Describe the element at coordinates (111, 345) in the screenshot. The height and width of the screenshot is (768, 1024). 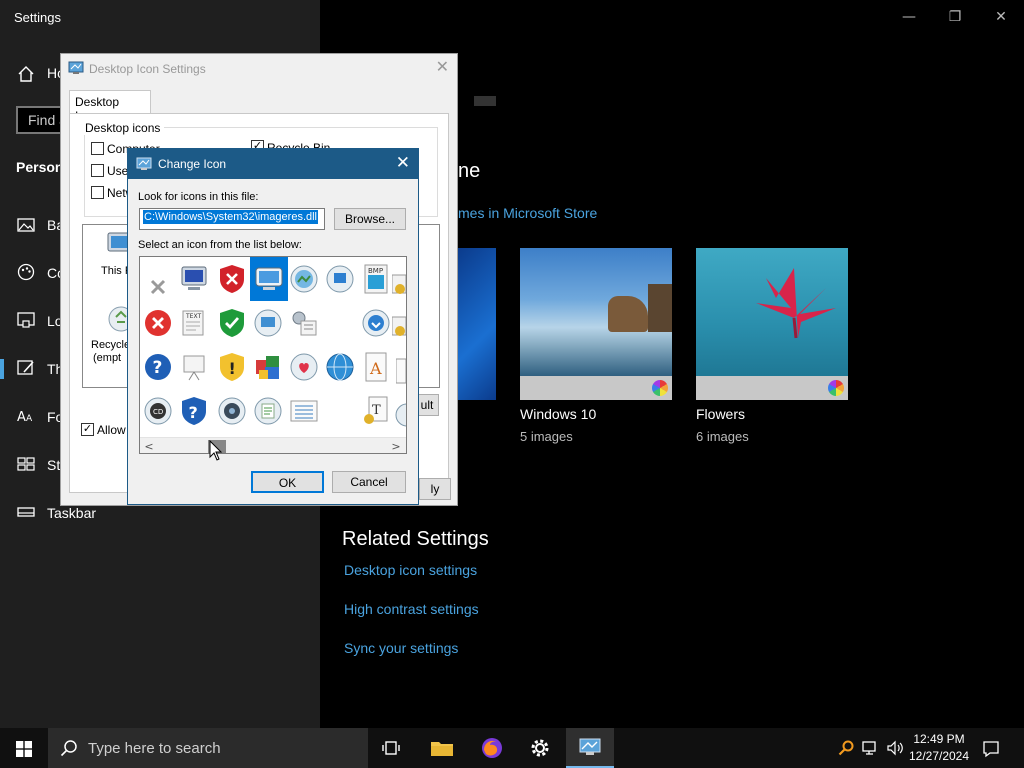
I see `icon-label-recycle-bin: Recycle` at that location.